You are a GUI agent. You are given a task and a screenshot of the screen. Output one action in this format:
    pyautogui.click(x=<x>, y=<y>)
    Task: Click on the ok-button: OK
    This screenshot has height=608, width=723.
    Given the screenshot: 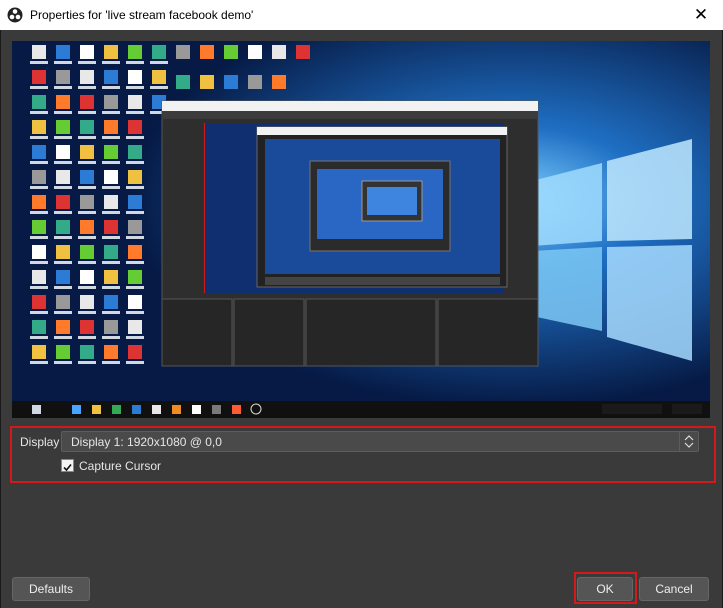 What is the action you would take?
    pyautogui.click(x=605, y=589)
    